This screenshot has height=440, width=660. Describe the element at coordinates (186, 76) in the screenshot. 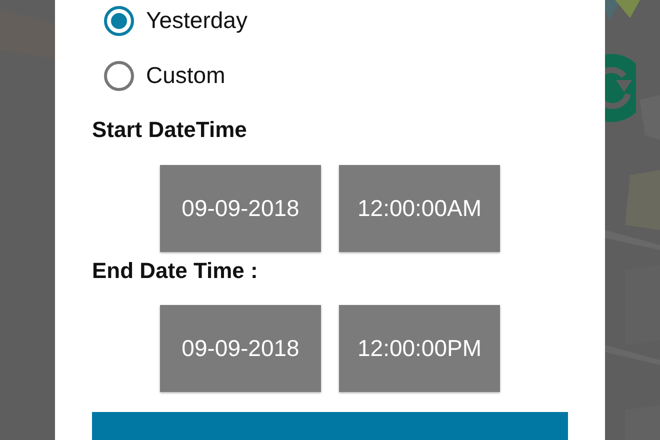

I see `radio-label: Custom` at that location.